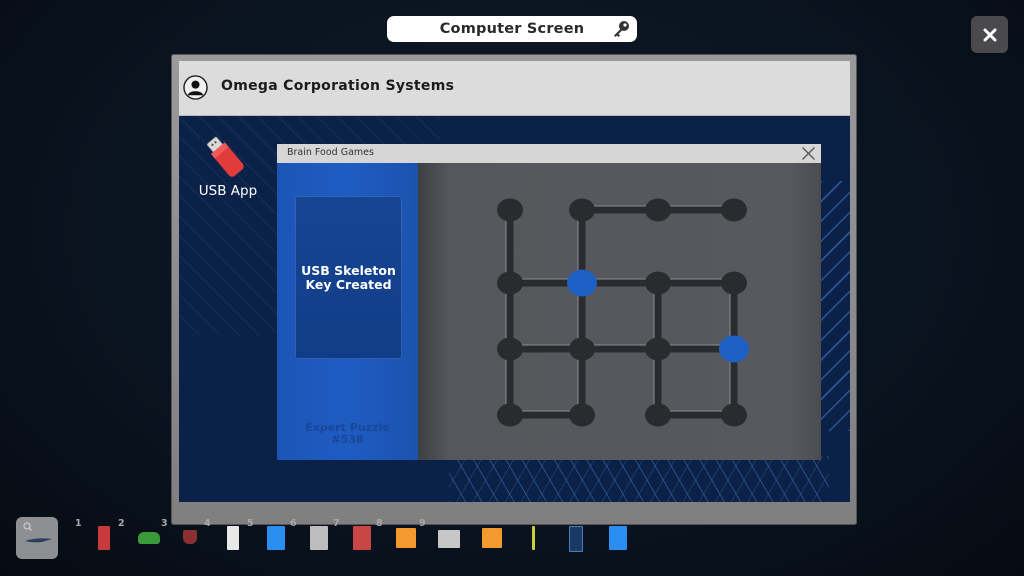  I want to click on status-message-line: Key Created, so click(348, 284).